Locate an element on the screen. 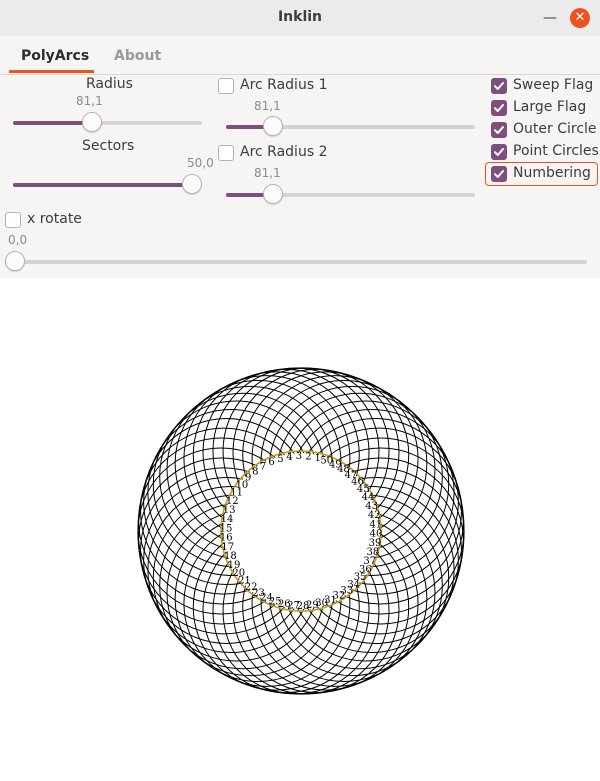 This screenshot has height=781, width=600. sector-number: 7 is located at coordinates (263, 466).